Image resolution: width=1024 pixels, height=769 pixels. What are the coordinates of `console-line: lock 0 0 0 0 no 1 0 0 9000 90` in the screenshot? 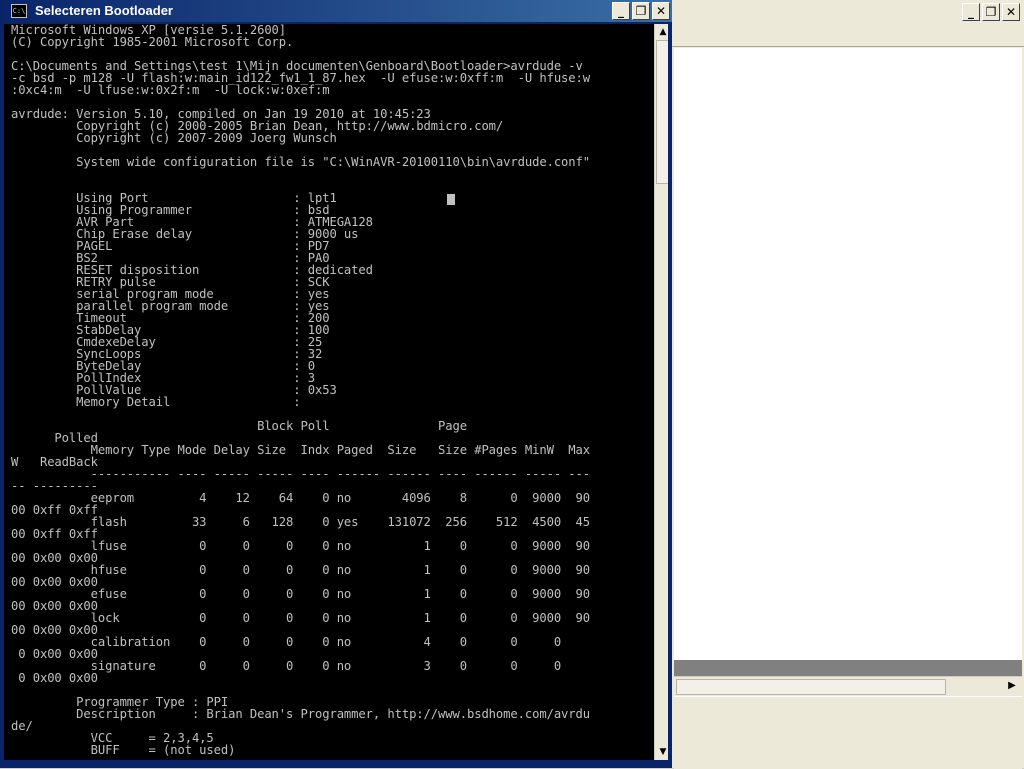 It's located at (301, 618).